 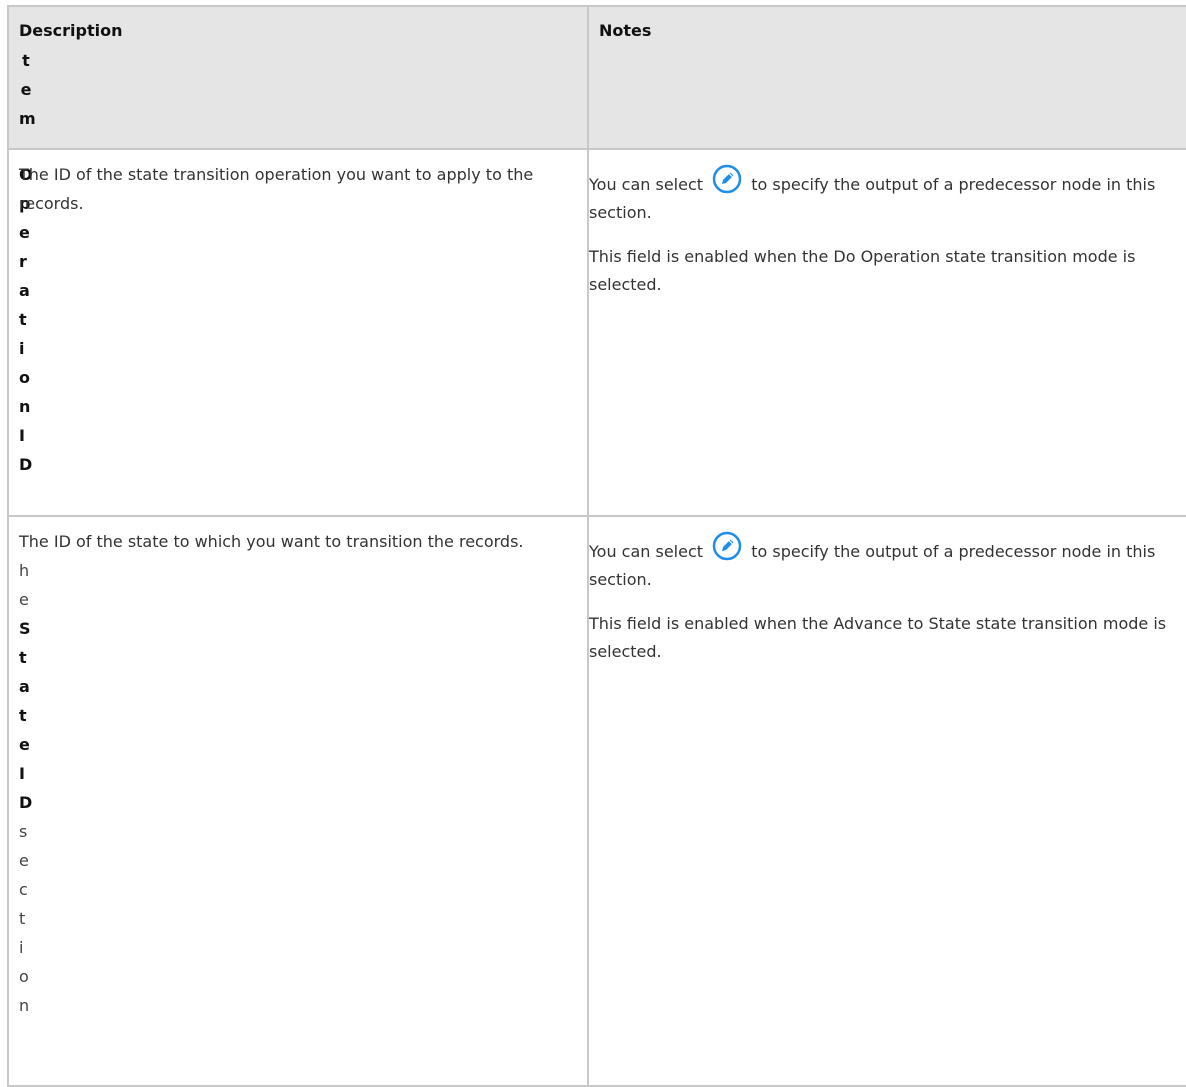 I want to click on item-letter: s, so click(x=23, y=831).